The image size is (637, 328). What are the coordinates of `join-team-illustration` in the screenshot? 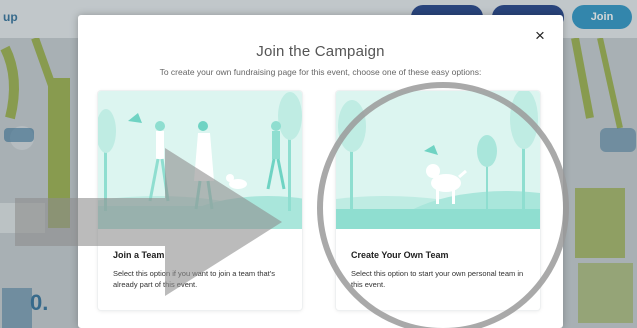 It's located at (200, 160).